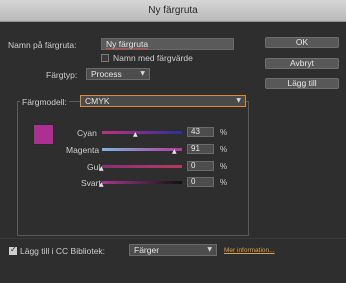 This screenshot has width=346, height=283. I want to click on cancel-button: Avbryt, so click(302, 63).